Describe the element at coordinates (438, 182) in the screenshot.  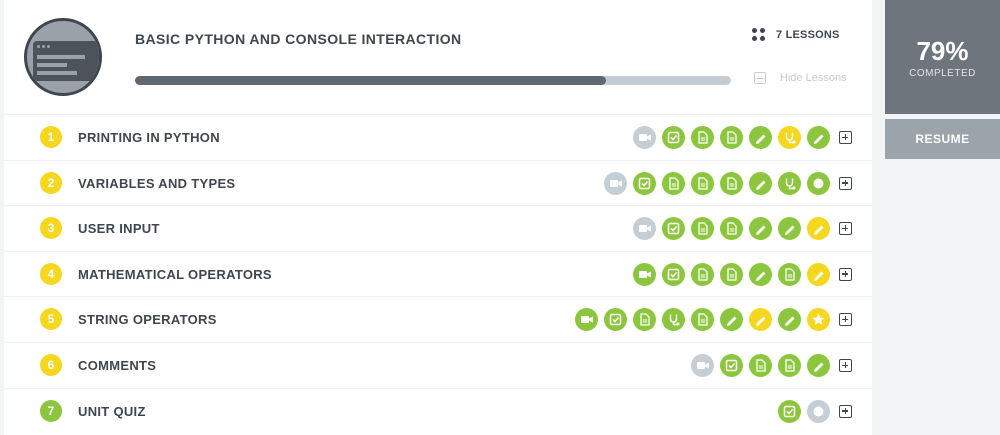
I see `lesson-row: 2 VARIABLES AND TYPES` at that location.